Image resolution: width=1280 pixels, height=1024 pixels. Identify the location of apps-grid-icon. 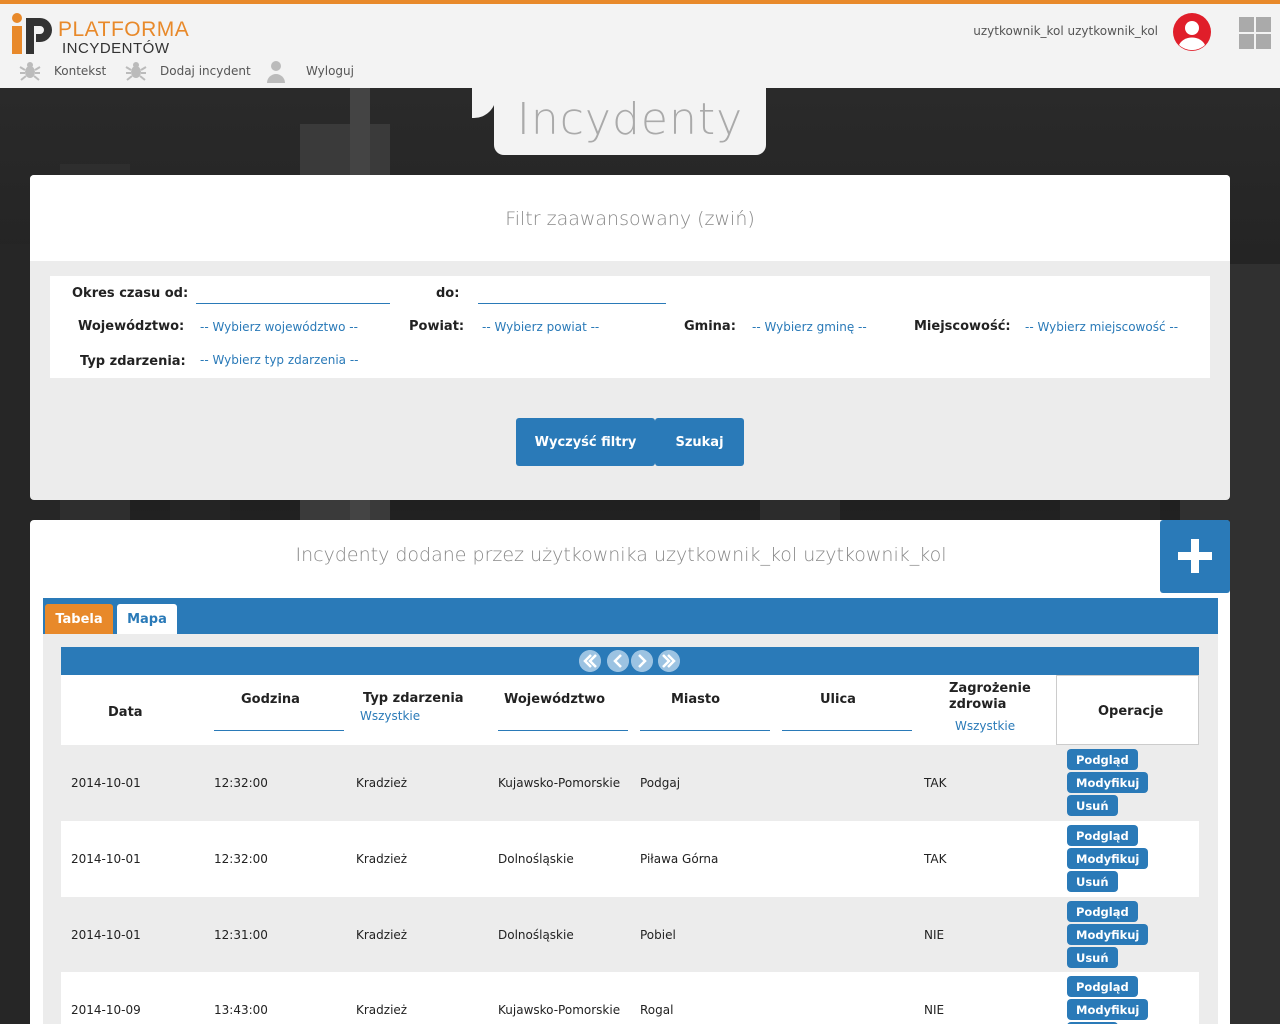
(1255, 33).